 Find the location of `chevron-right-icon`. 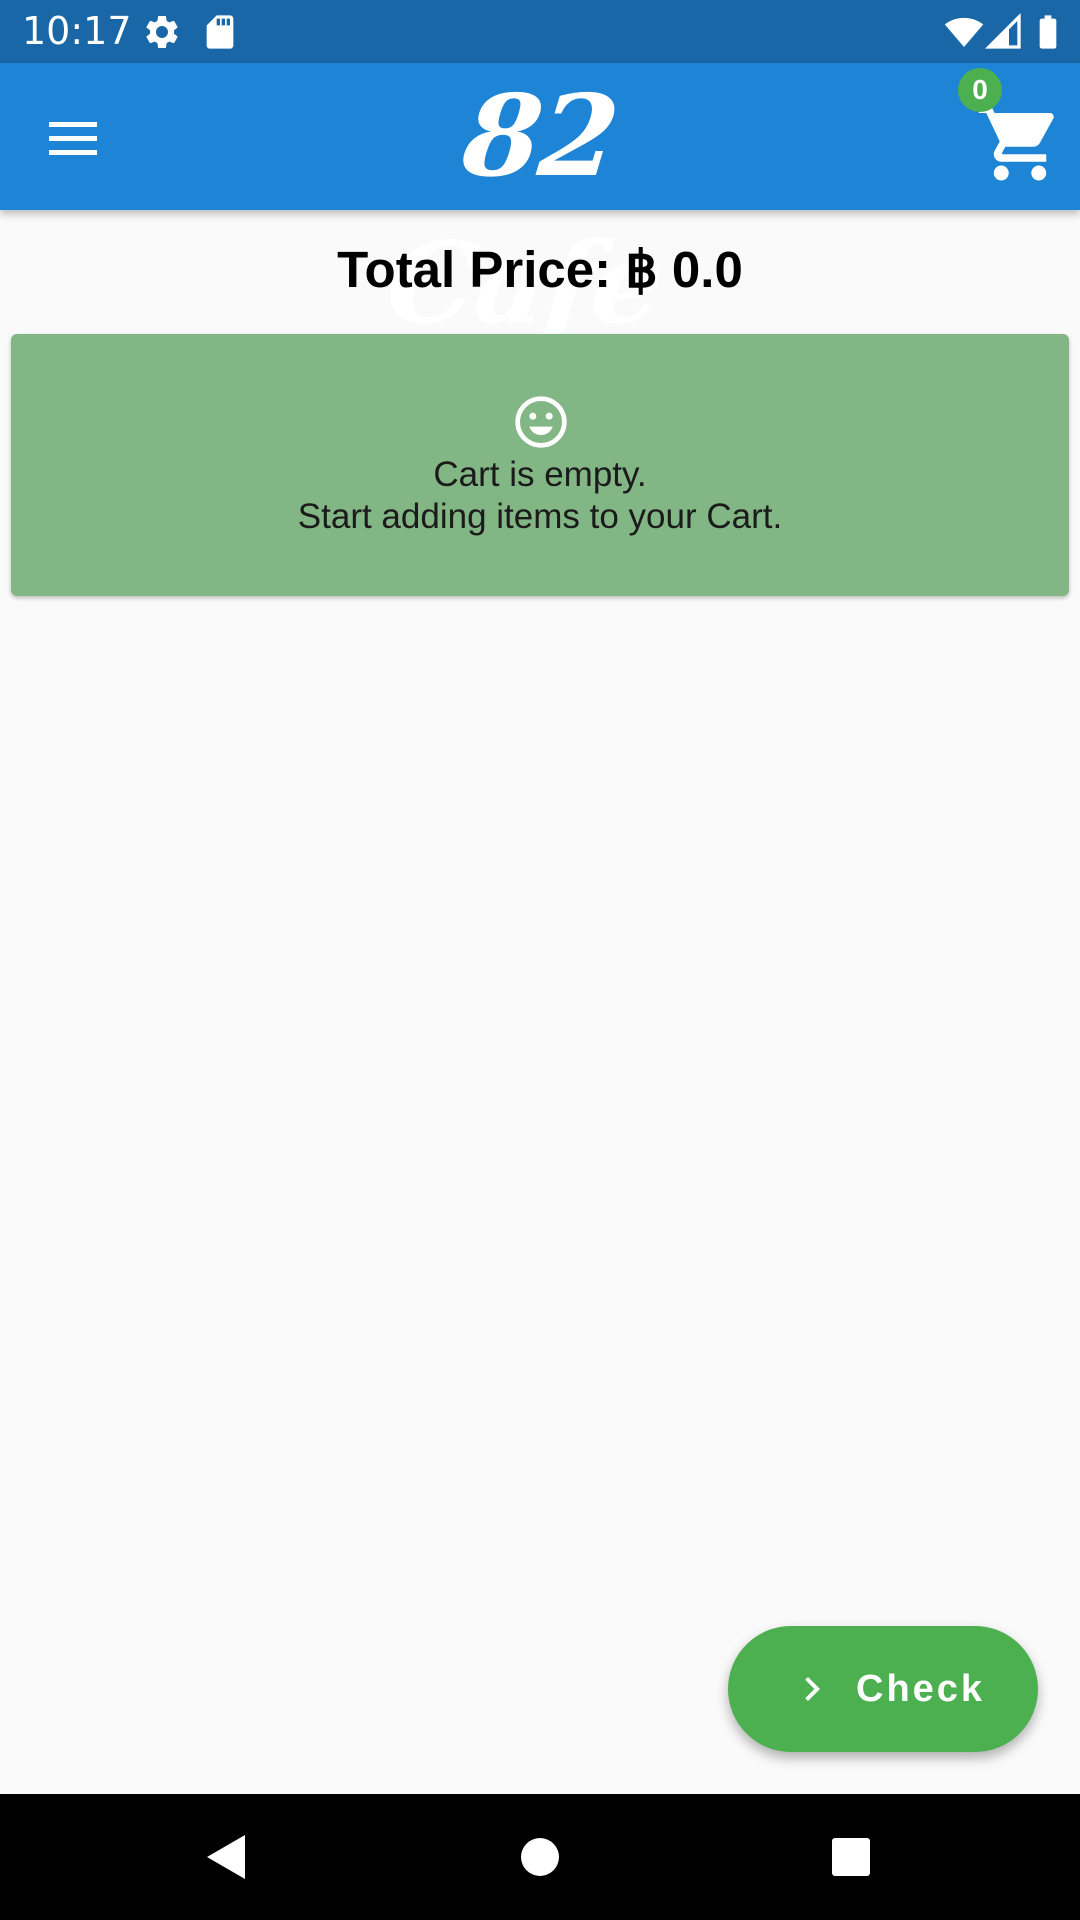

chevron-right-icon is located at coordinates (812, 1689).